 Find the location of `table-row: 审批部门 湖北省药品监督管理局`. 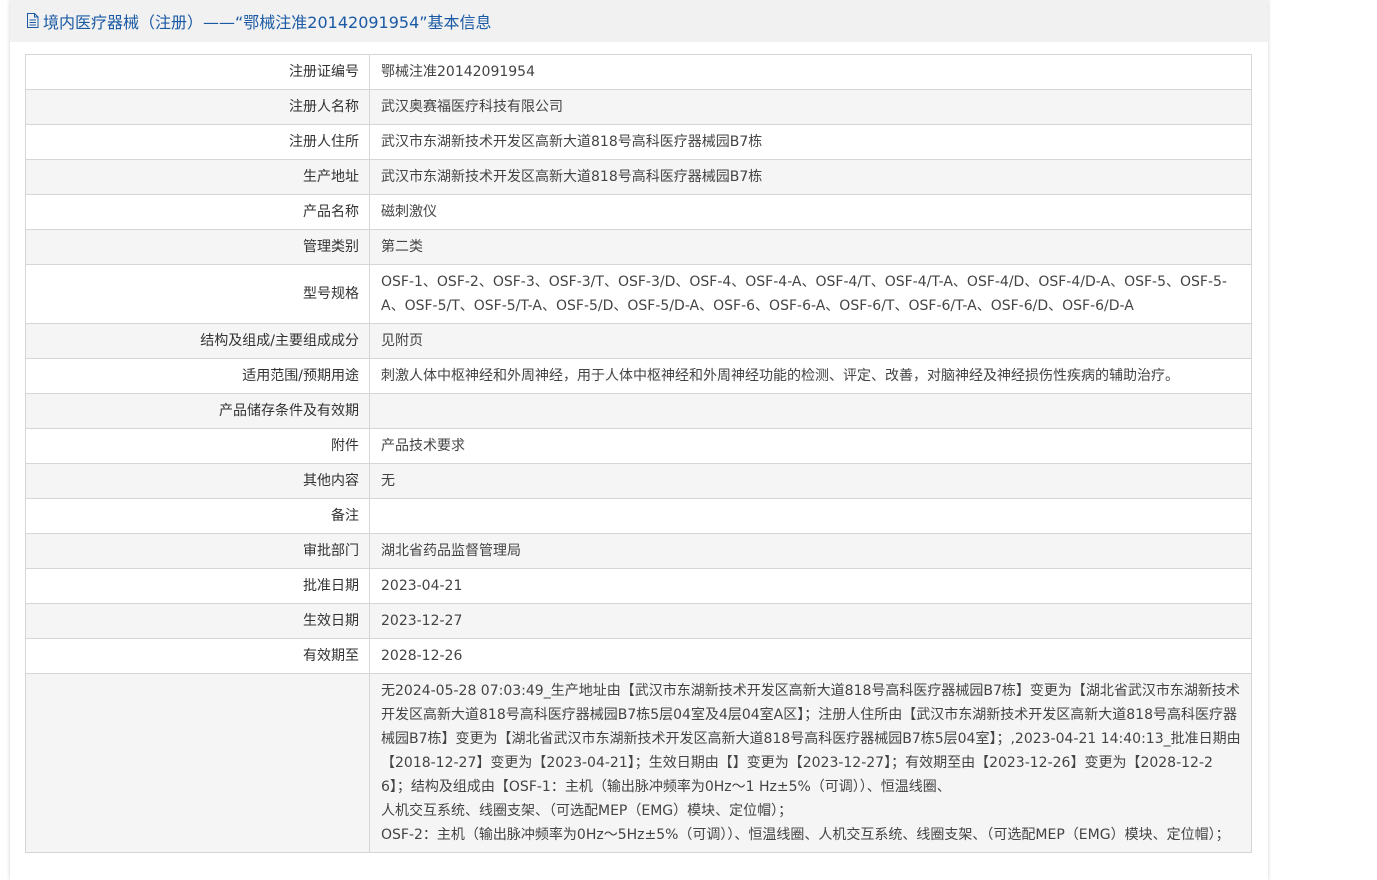

table-row: 审批部门 湖北省药品监督管理局 is located at coordinates (638, 551).